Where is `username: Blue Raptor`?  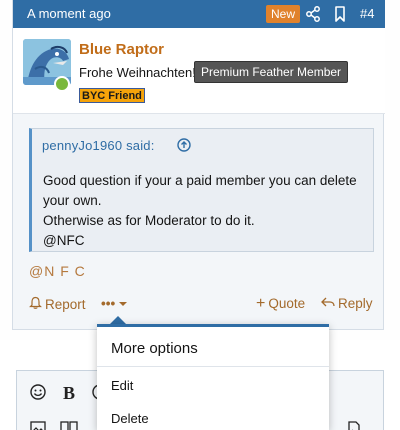
username: Blue Raptor is located at coordinates (121, 49).